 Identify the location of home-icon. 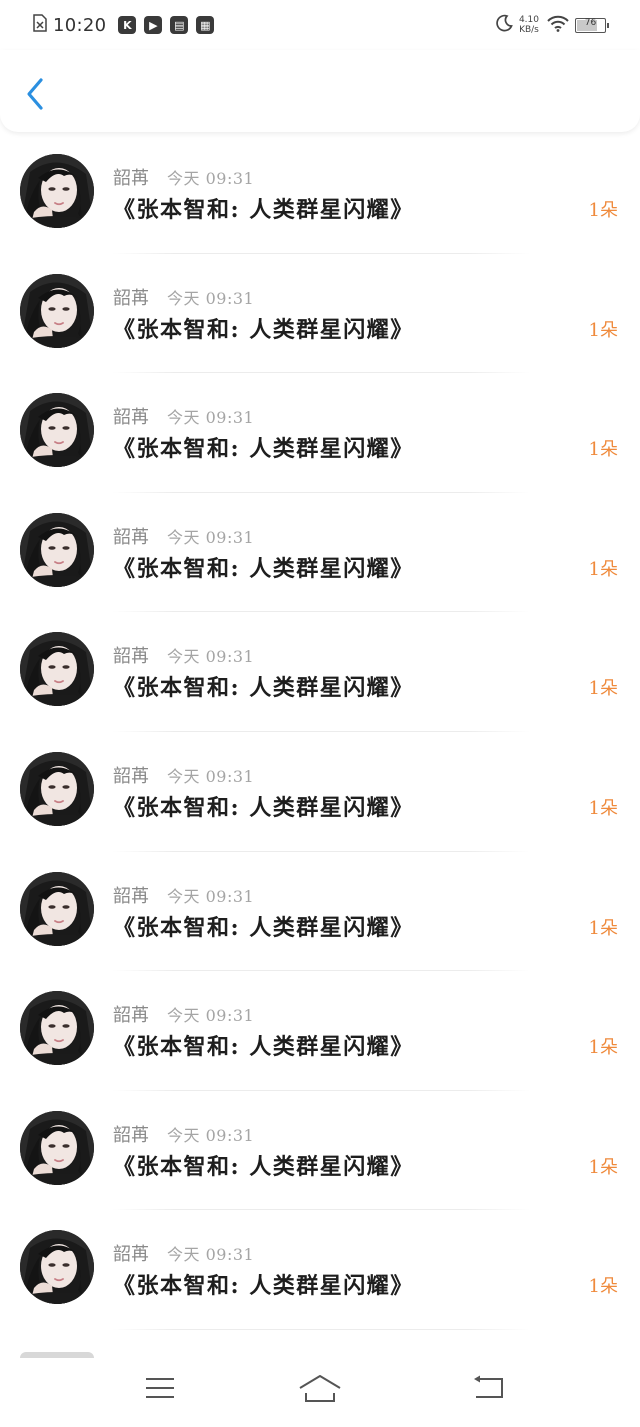
(320, 1390).